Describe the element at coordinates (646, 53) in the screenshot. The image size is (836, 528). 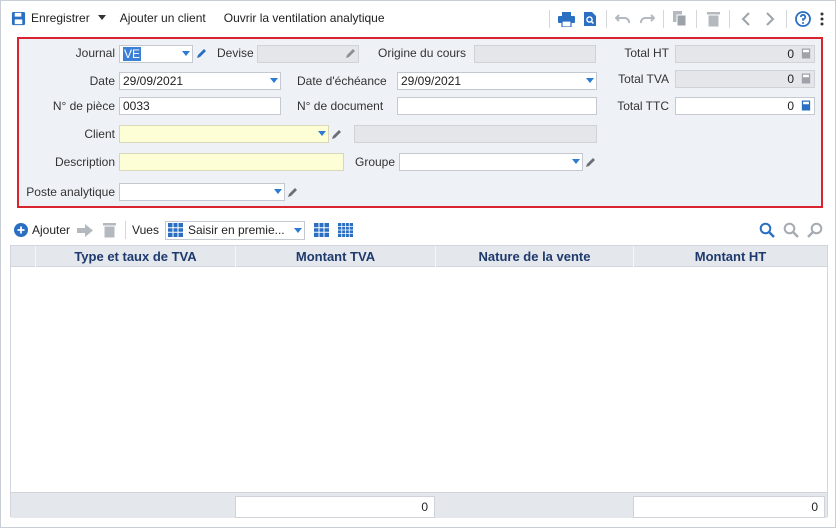
I see `total-ht-label: Total HT` at that location.